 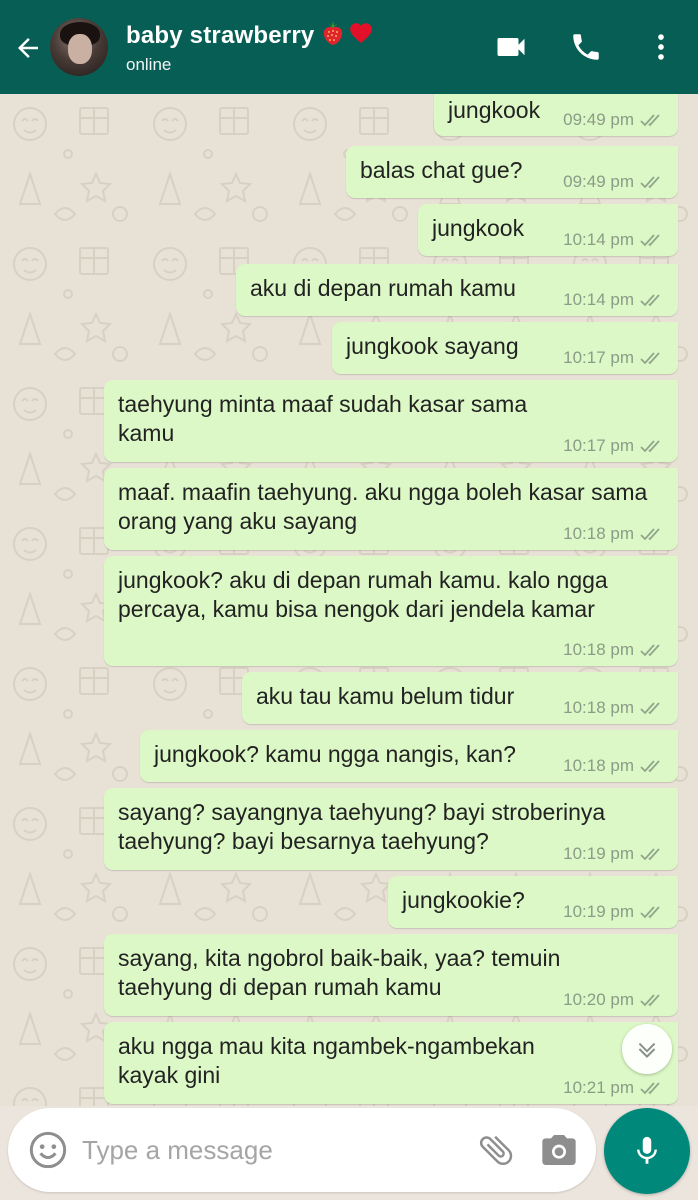 What do you see at coordinates (79, 47) in the screenshot?
I see `contact-avatar` at bounding box center [79, 47].